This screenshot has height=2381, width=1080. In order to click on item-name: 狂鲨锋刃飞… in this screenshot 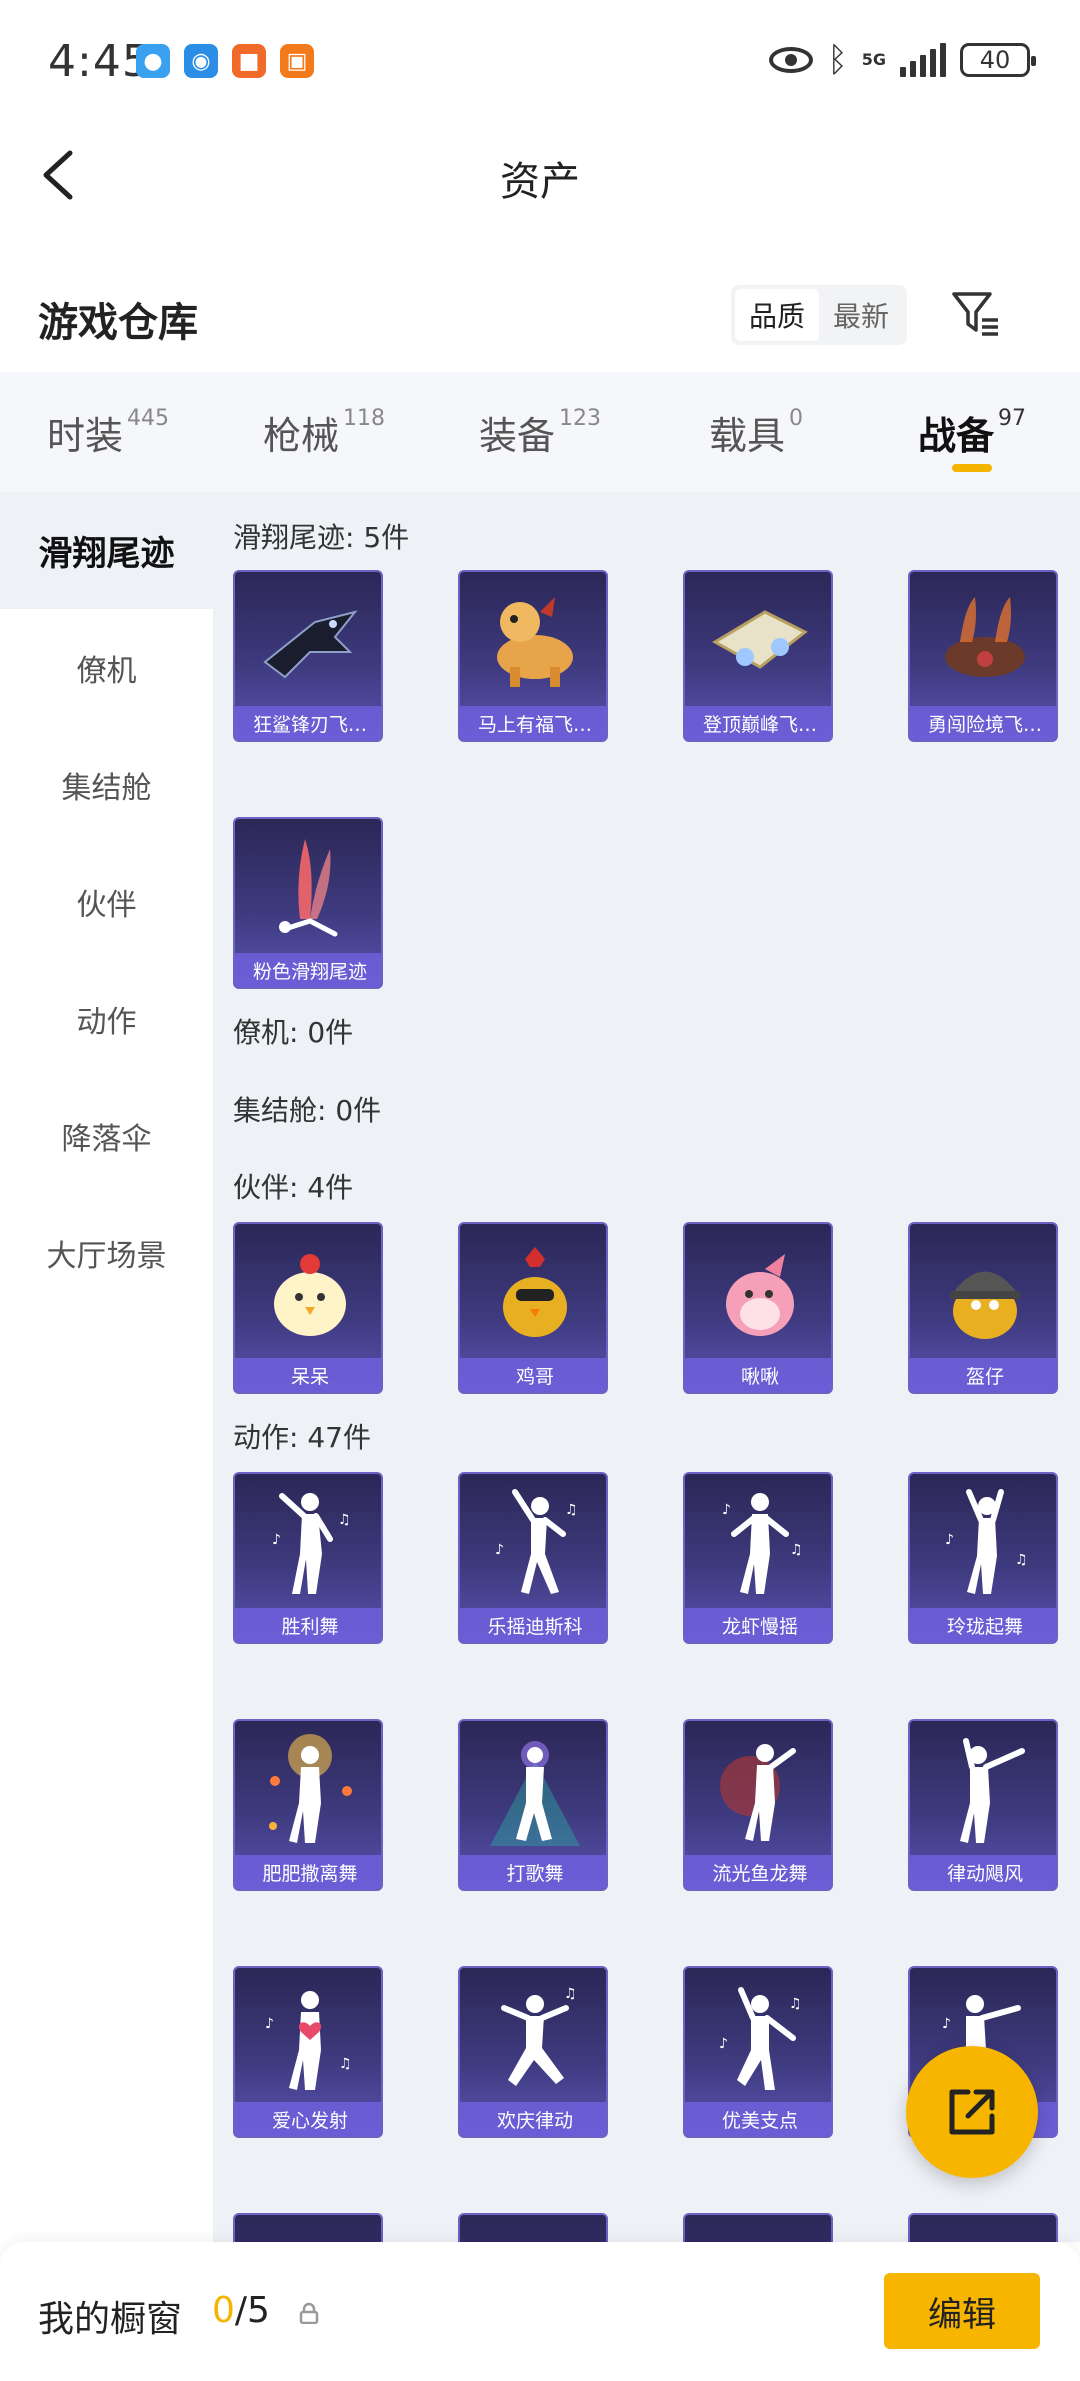, I will do `click(308, 723)`.